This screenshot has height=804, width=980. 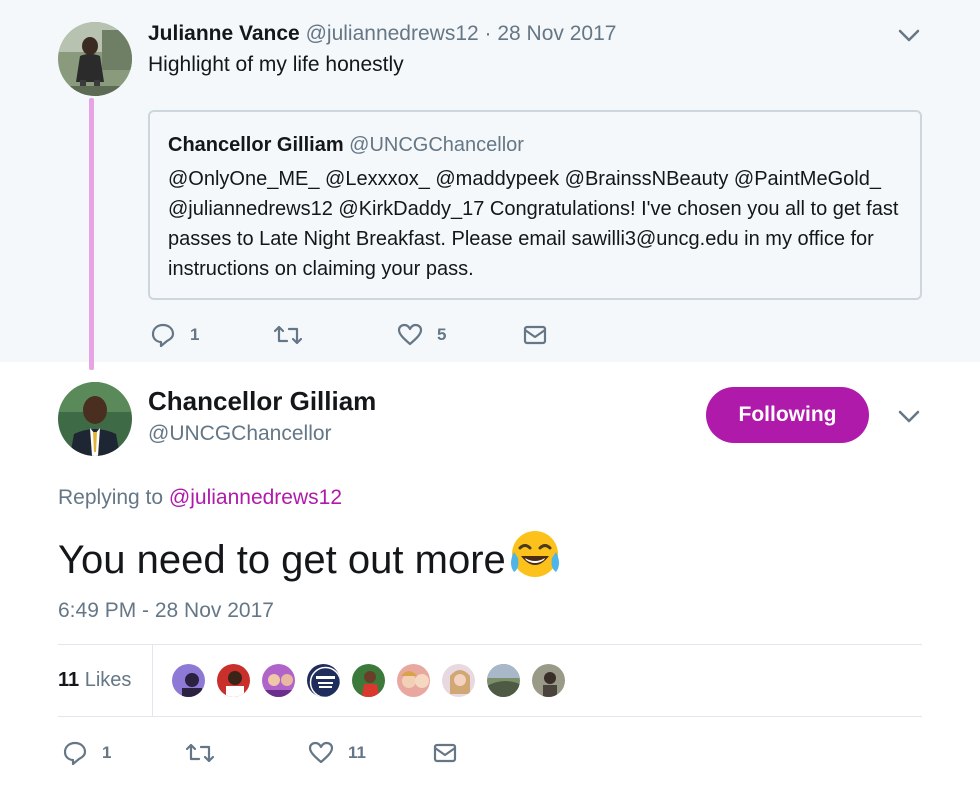 What do you see at coordinates (337, 753) in the screenshot?
I see `like-button: 11` at bounding box center [337, 753].